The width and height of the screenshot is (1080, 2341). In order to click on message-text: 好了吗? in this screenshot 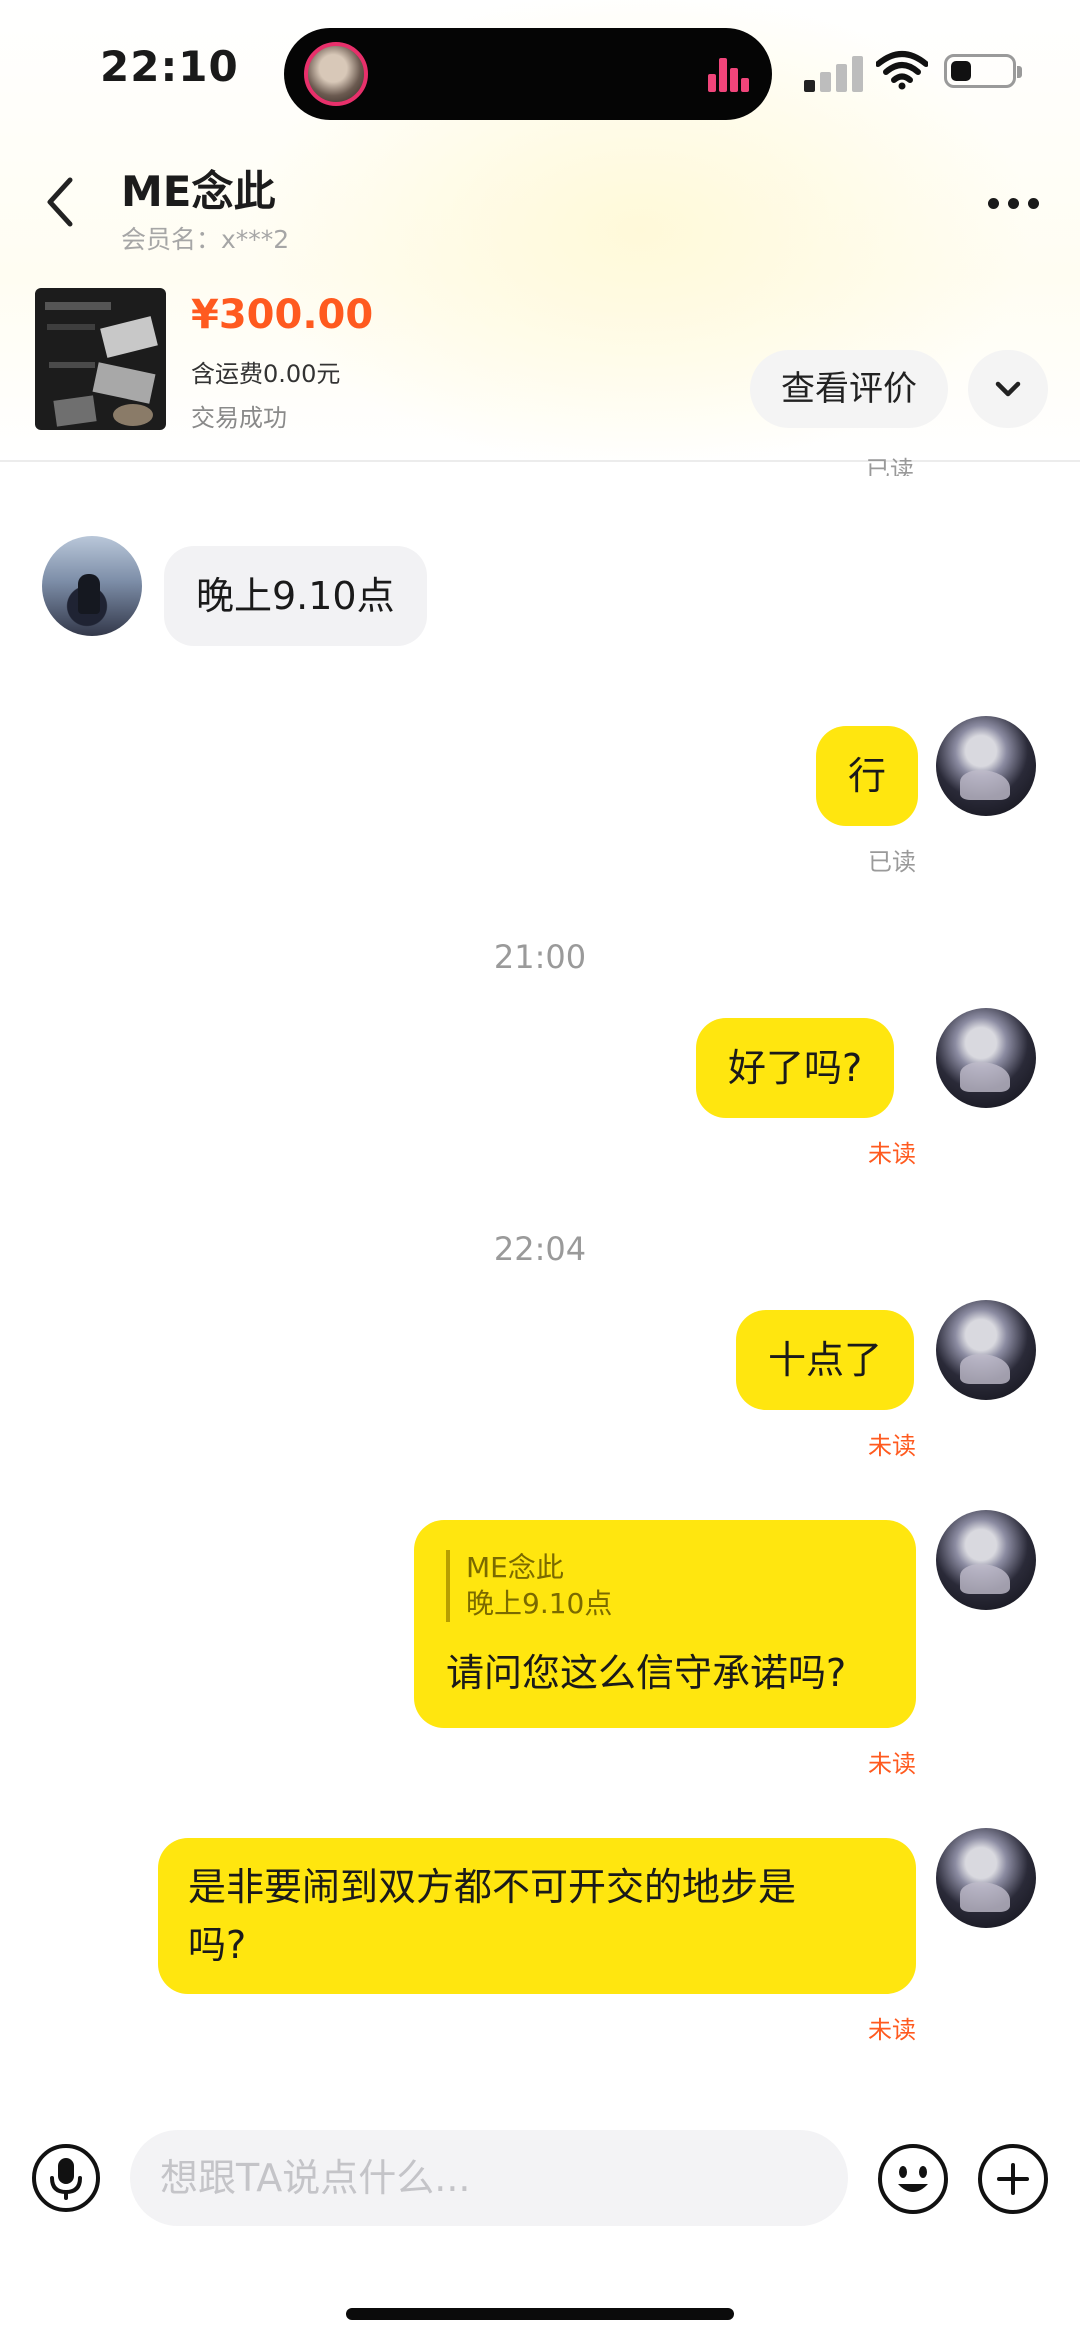, I will do `click(795, 1068)`.